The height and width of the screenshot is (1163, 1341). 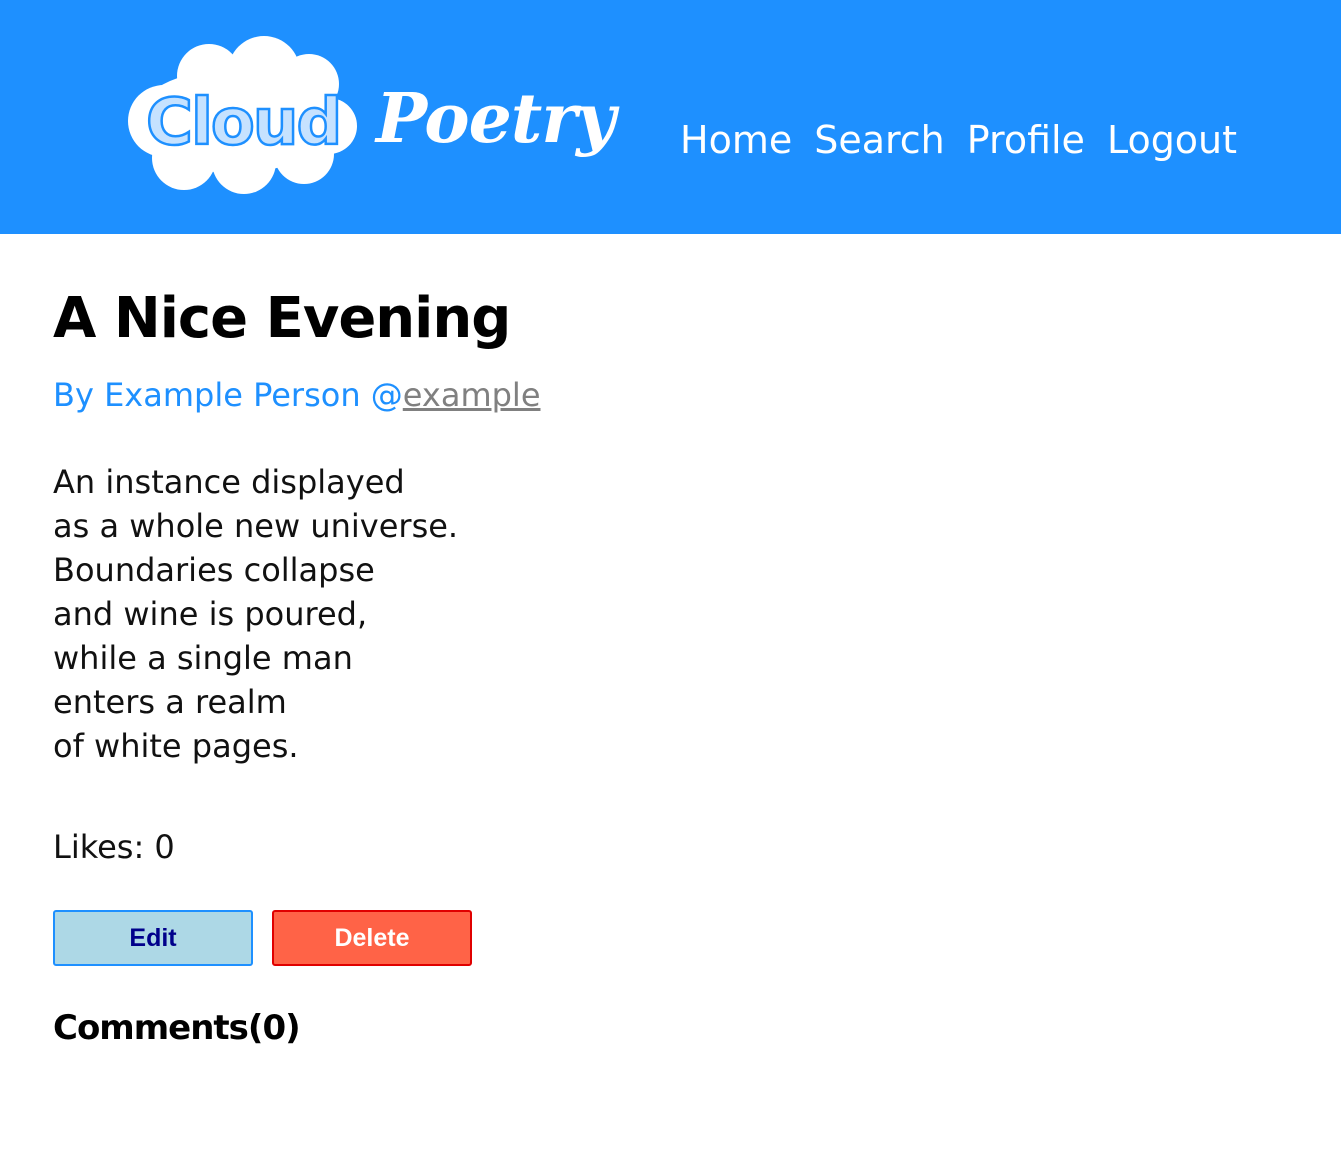 I want to click on likes-count: Likes: 0, so click(x=114, y=847).